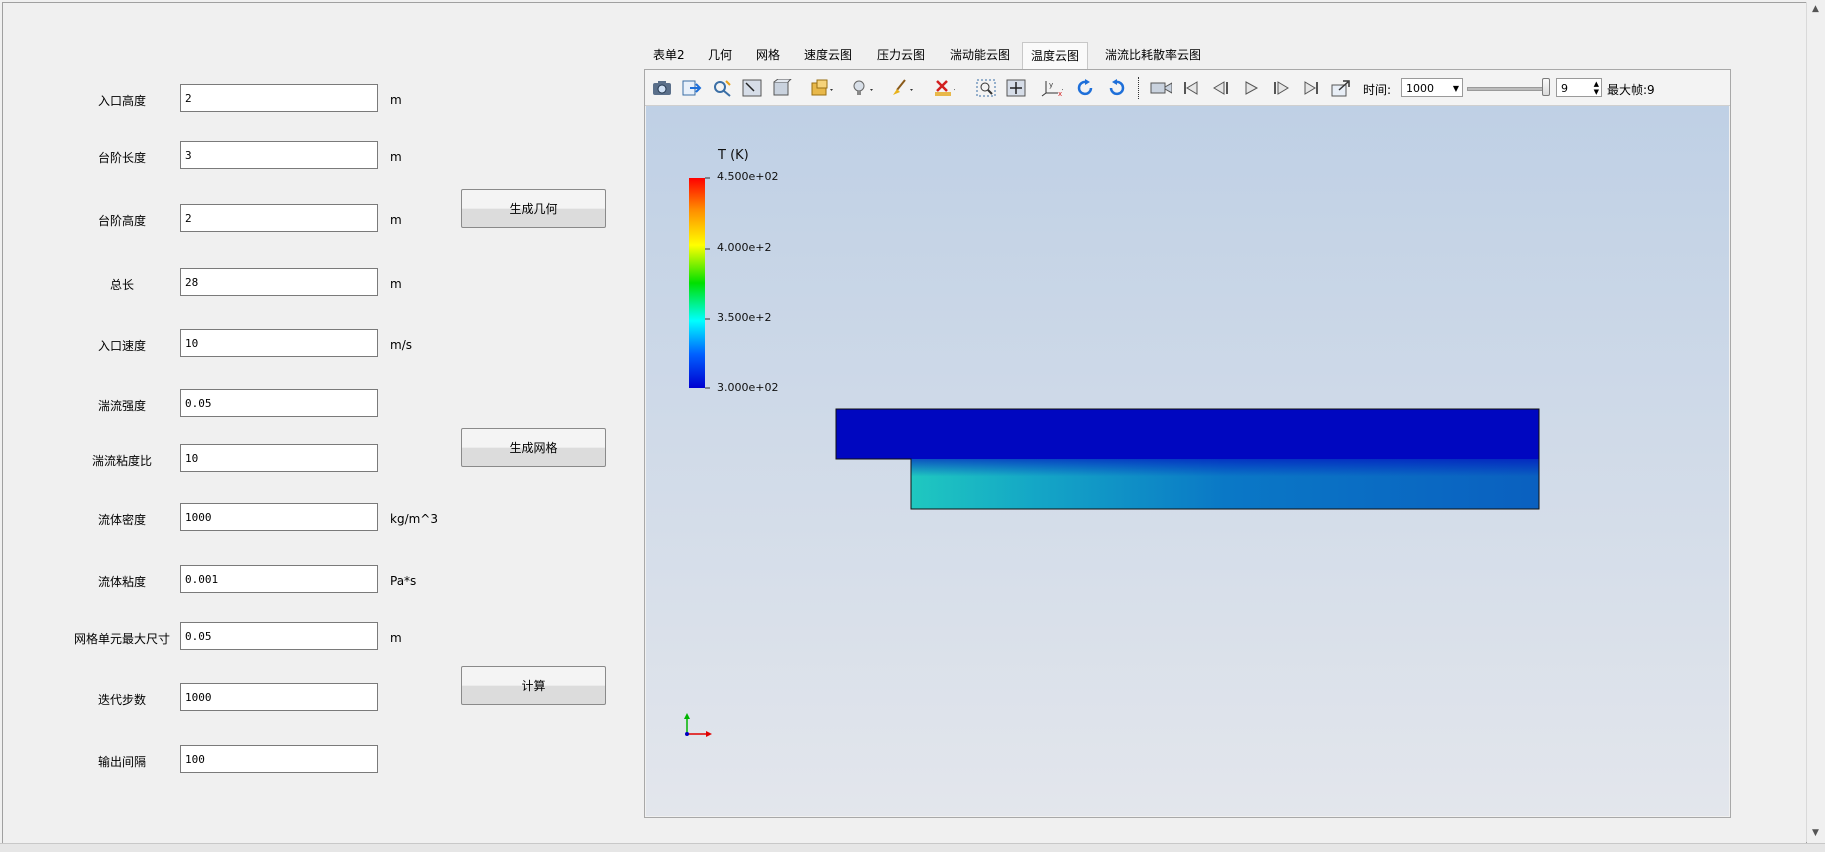 This screenshot has height=852, width=1825. I want to click on tab-temperature-contour: 温度云图, so click(1055, 56).